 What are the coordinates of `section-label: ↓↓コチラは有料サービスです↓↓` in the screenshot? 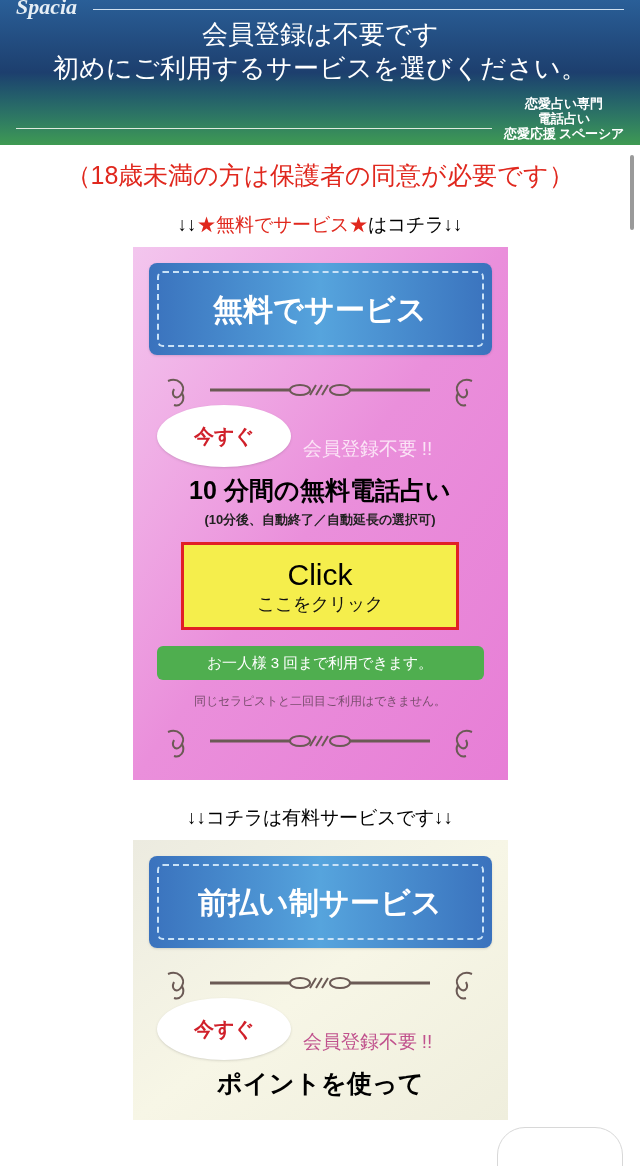 It's located at (320, 817).